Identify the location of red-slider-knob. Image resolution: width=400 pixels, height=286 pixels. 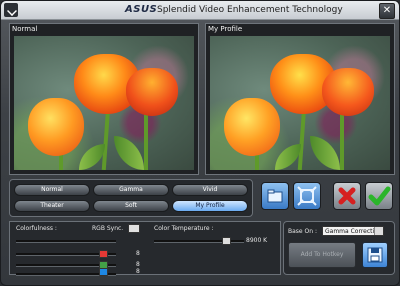
(103, 254).